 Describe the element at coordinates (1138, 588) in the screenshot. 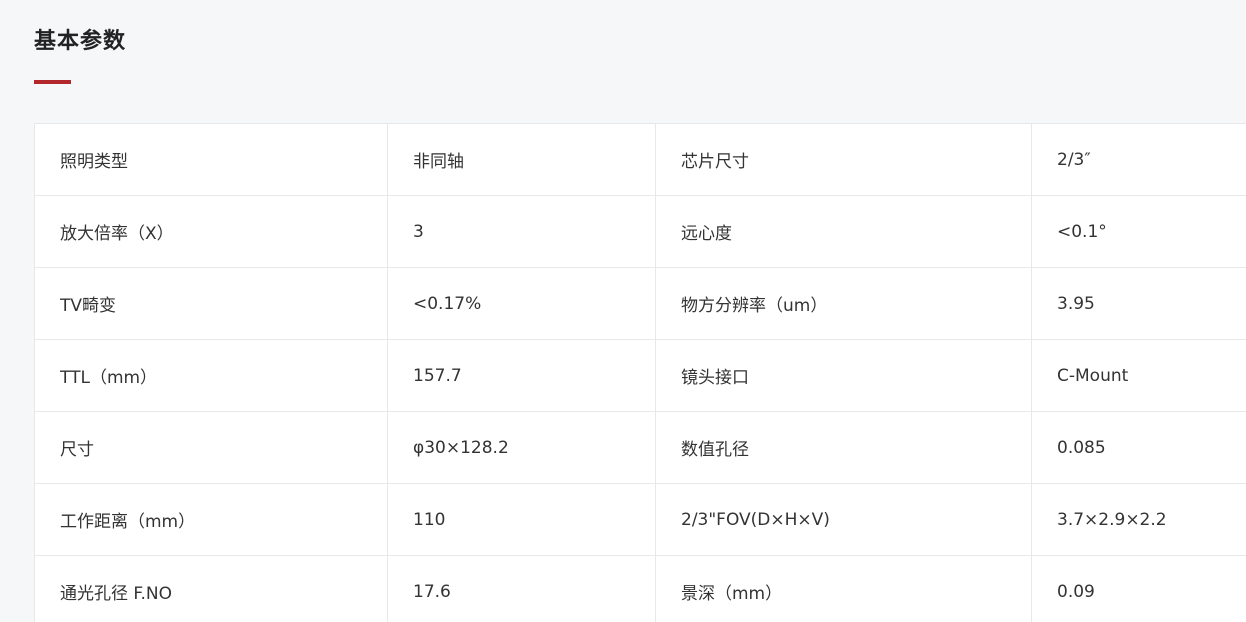

I see `param-value: 0.09` at that location.